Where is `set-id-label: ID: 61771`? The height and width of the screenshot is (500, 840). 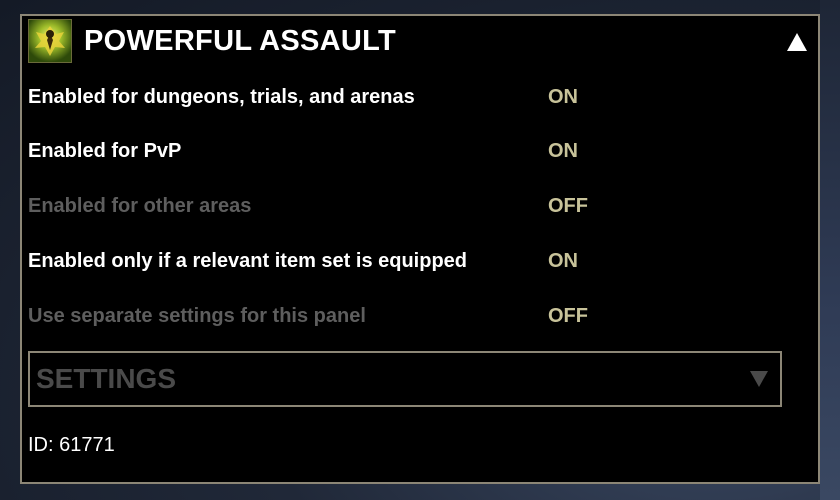
set-id-label: ID: 61771 is located at coordinates (71, 445).